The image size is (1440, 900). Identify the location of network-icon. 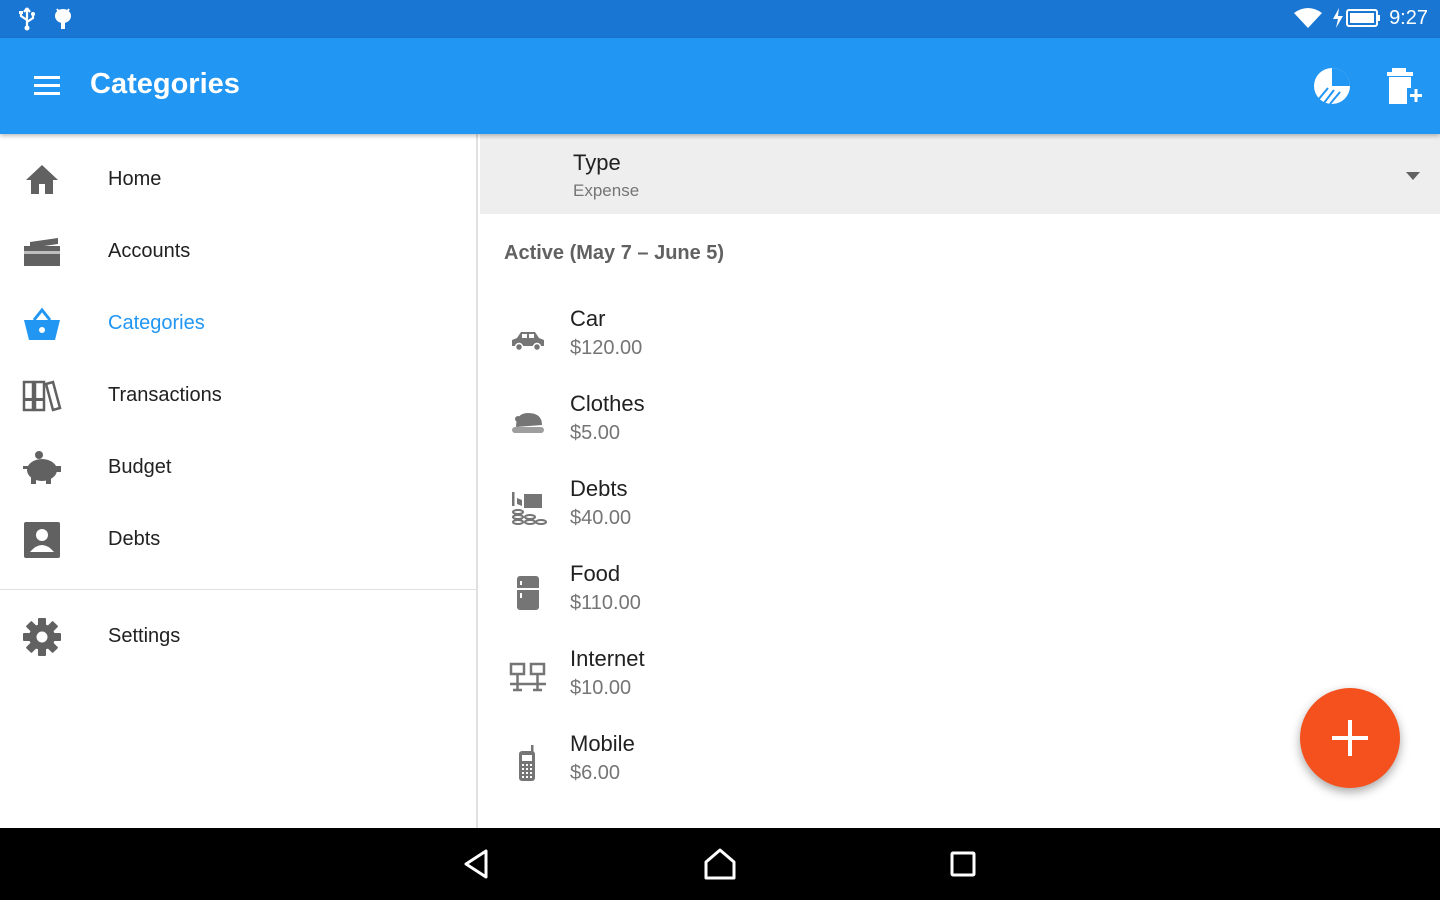
(528, 678).